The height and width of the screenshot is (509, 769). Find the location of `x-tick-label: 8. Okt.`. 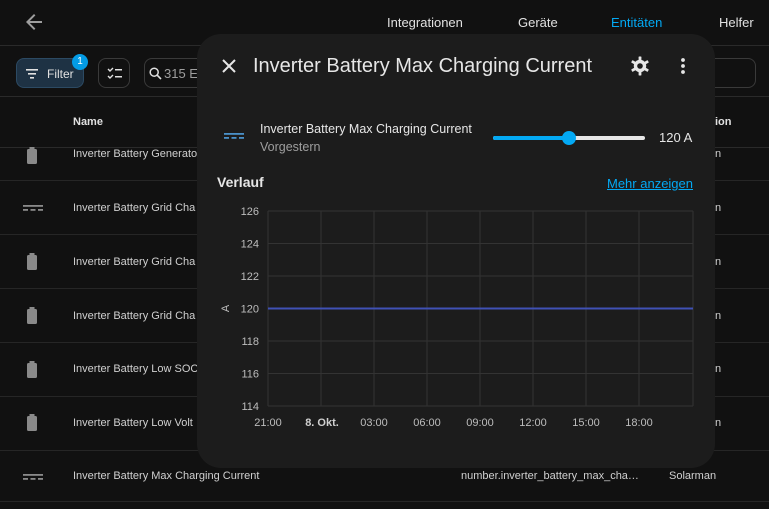

x-tick-label: 8. Okt. is located at coordinates (322, 423).